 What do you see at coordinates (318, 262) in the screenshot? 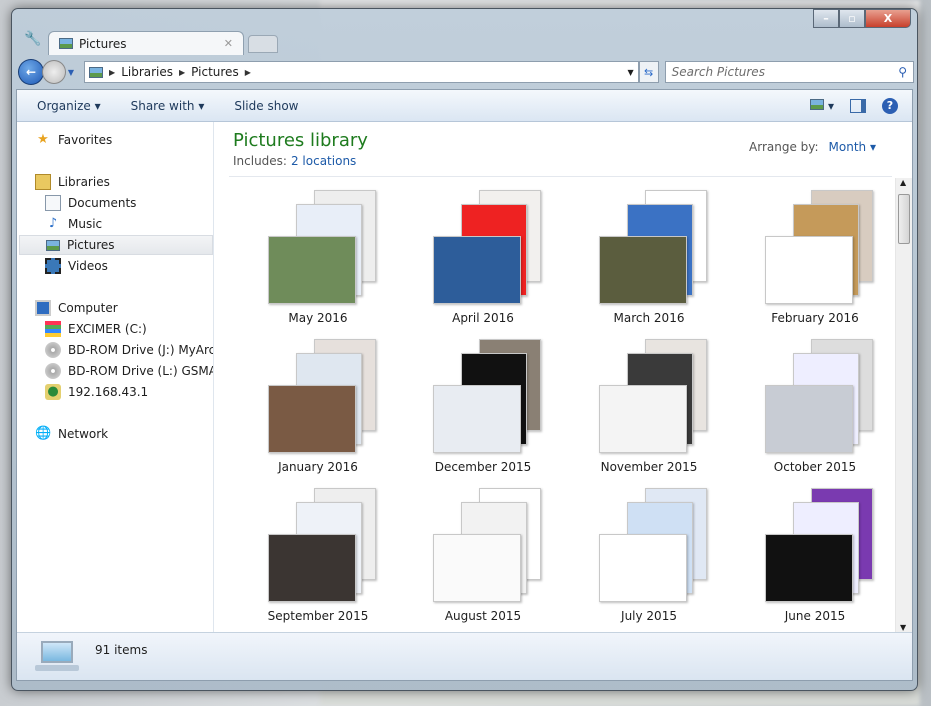
I see `photo-group: May 2016` at bounding box center [318, 262].